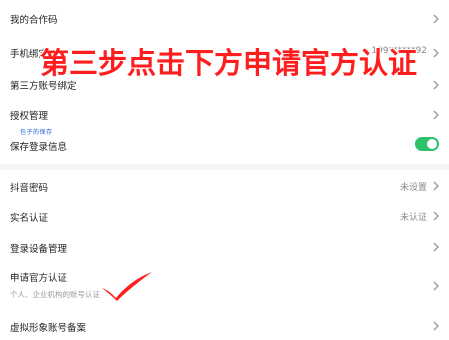 This screenshot has height=340, width=449. Describe the element at coordinates (34, 20) in the screenshot. I see `coop-code-label: 我的合作码` at that location.